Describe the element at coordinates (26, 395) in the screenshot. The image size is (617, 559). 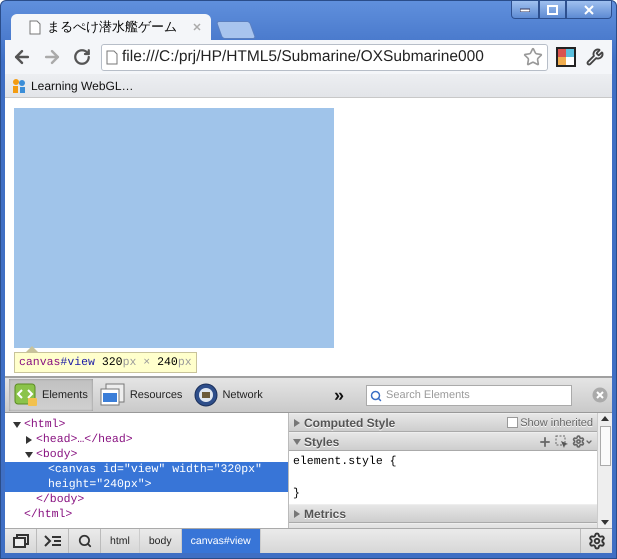
I see `code-brackets-icon` at that location.